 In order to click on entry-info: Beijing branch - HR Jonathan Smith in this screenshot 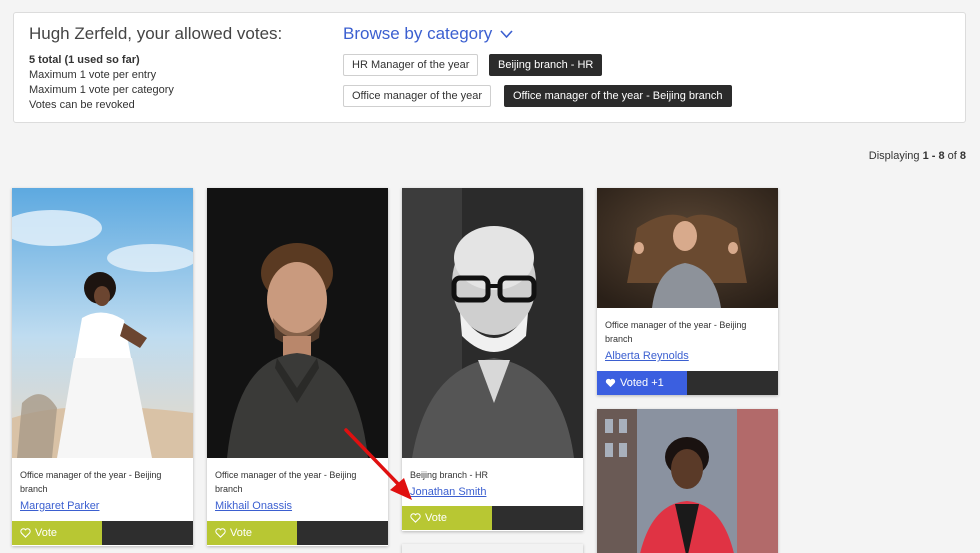, I will do `click(492, 481)`.